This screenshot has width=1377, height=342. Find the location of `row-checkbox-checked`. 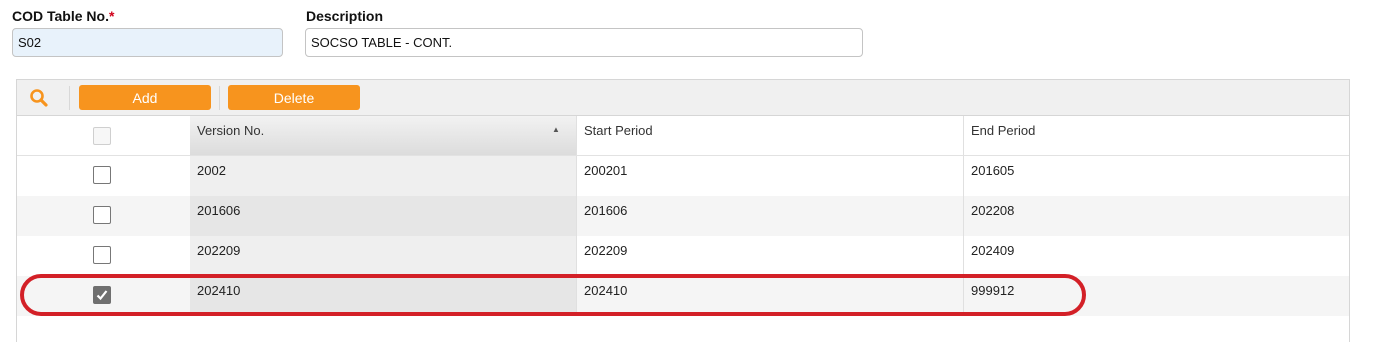

row-checkbox-checked is located at coordinates (102, 295).